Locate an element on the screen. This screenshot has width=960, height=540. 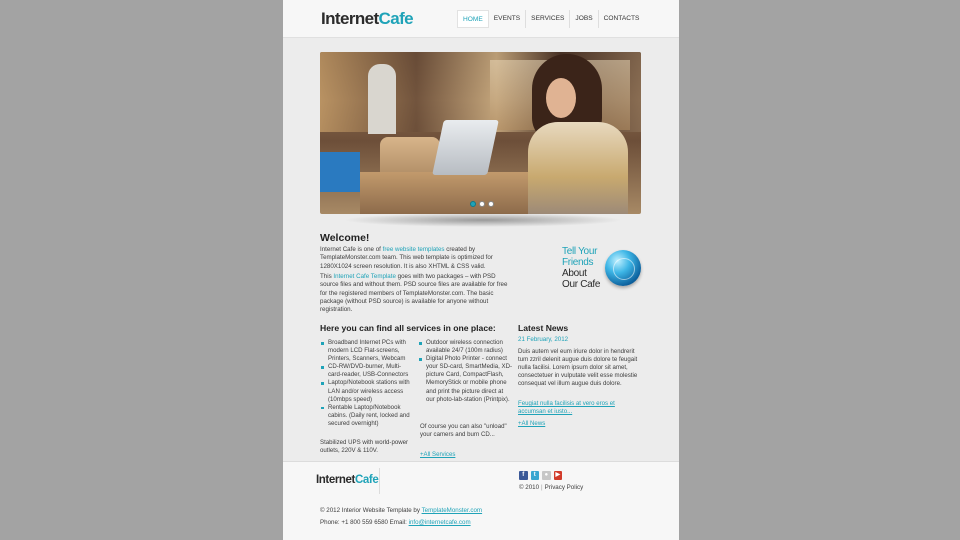
hero-photo-laptop is located at coordinates (465, 147).